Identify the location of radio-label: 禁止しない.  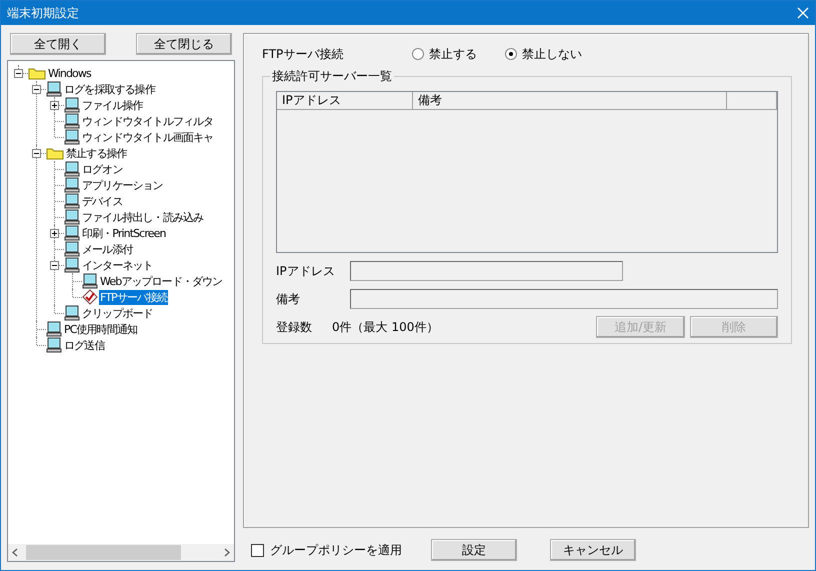
(552, 54).